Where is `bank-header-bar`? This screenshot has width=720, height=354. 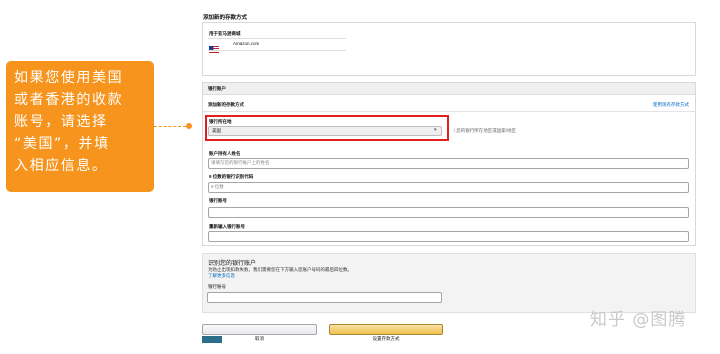
bank-header-bar is located at coordinates (449, 89).